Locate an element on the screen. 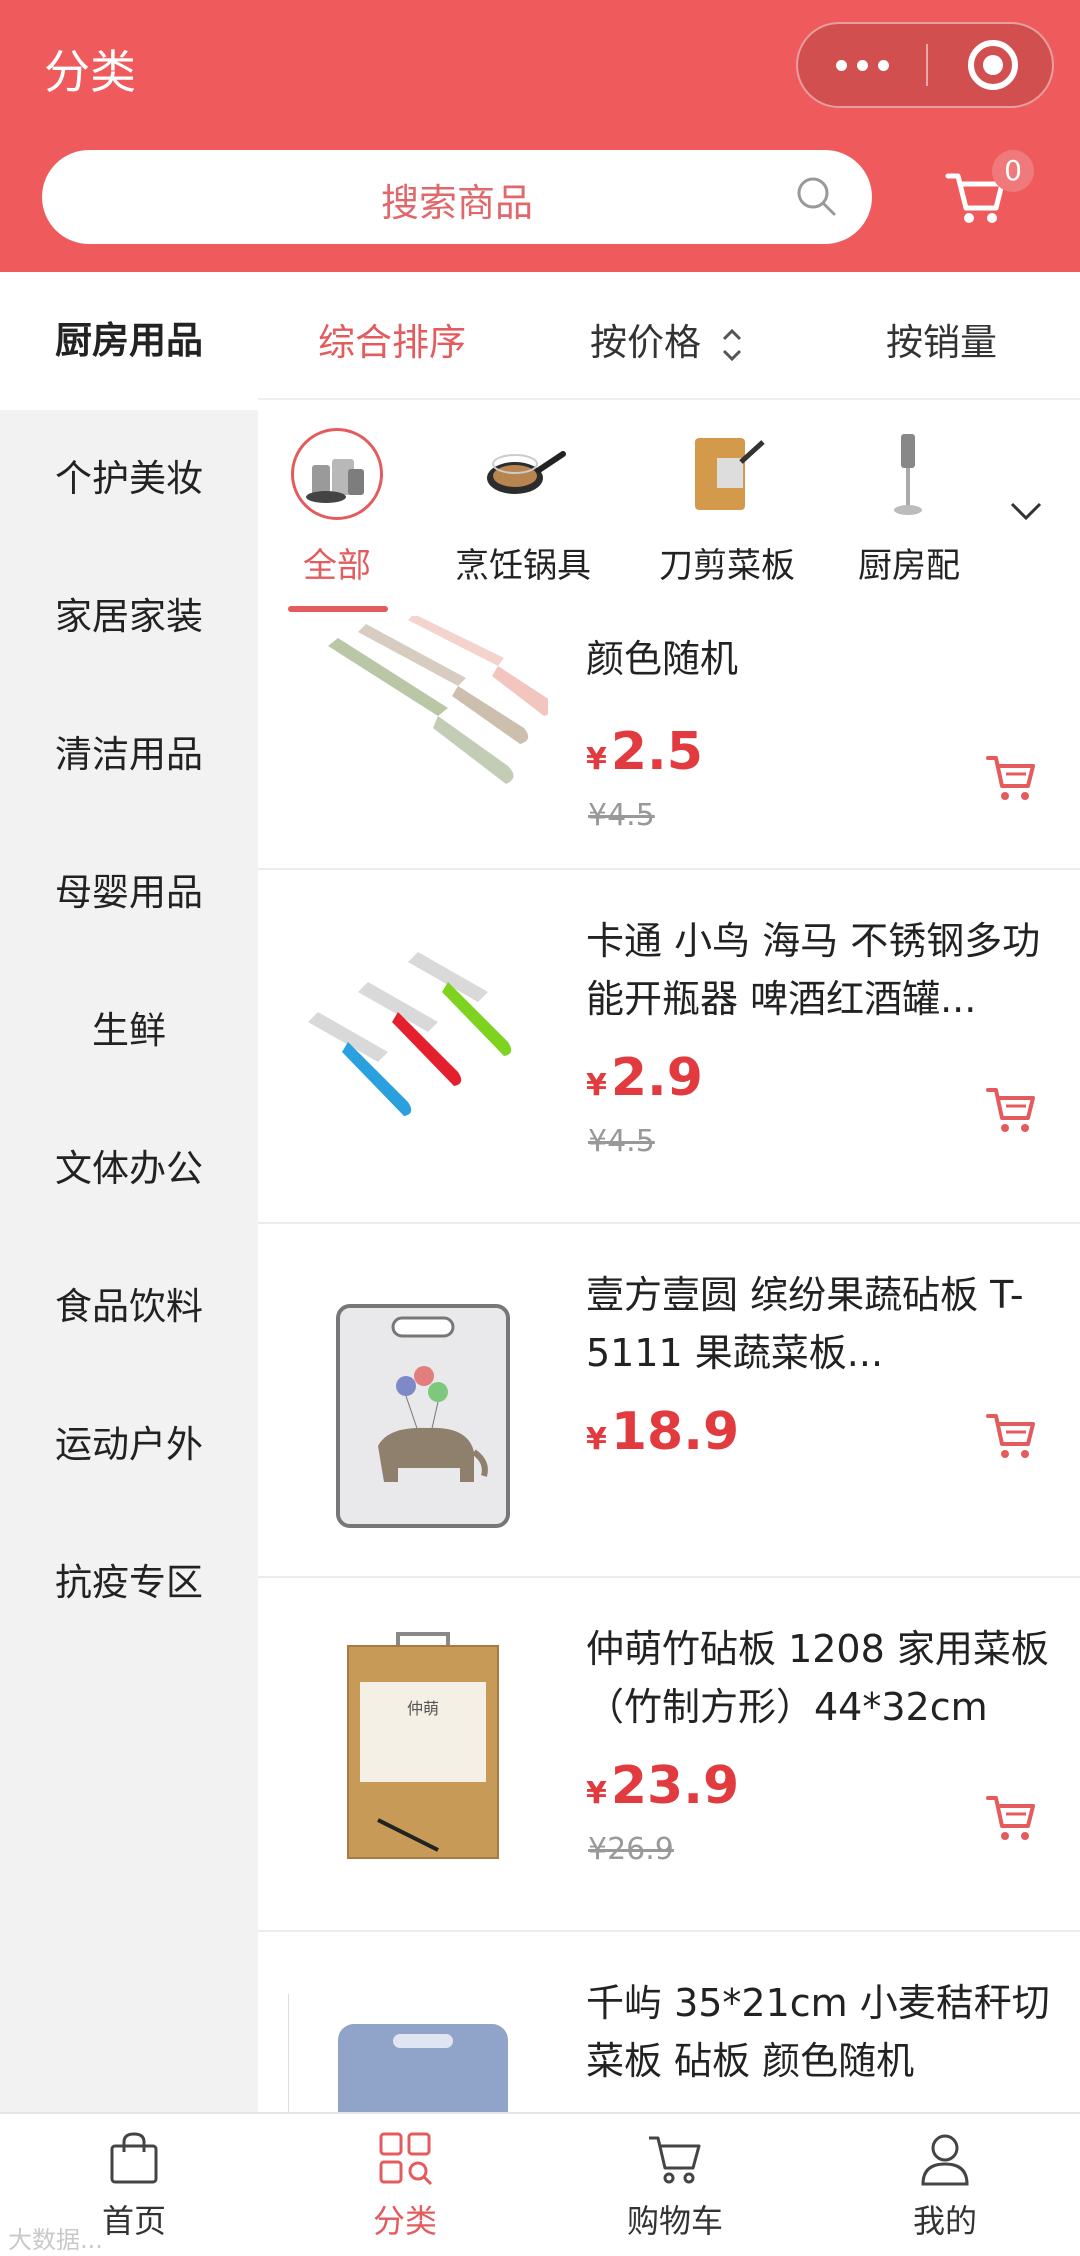 Image resolution: width=1080 pixels, height=2256 pixels. subcategory-label: 烹饪锅具 is located at coordinates (523, 566).